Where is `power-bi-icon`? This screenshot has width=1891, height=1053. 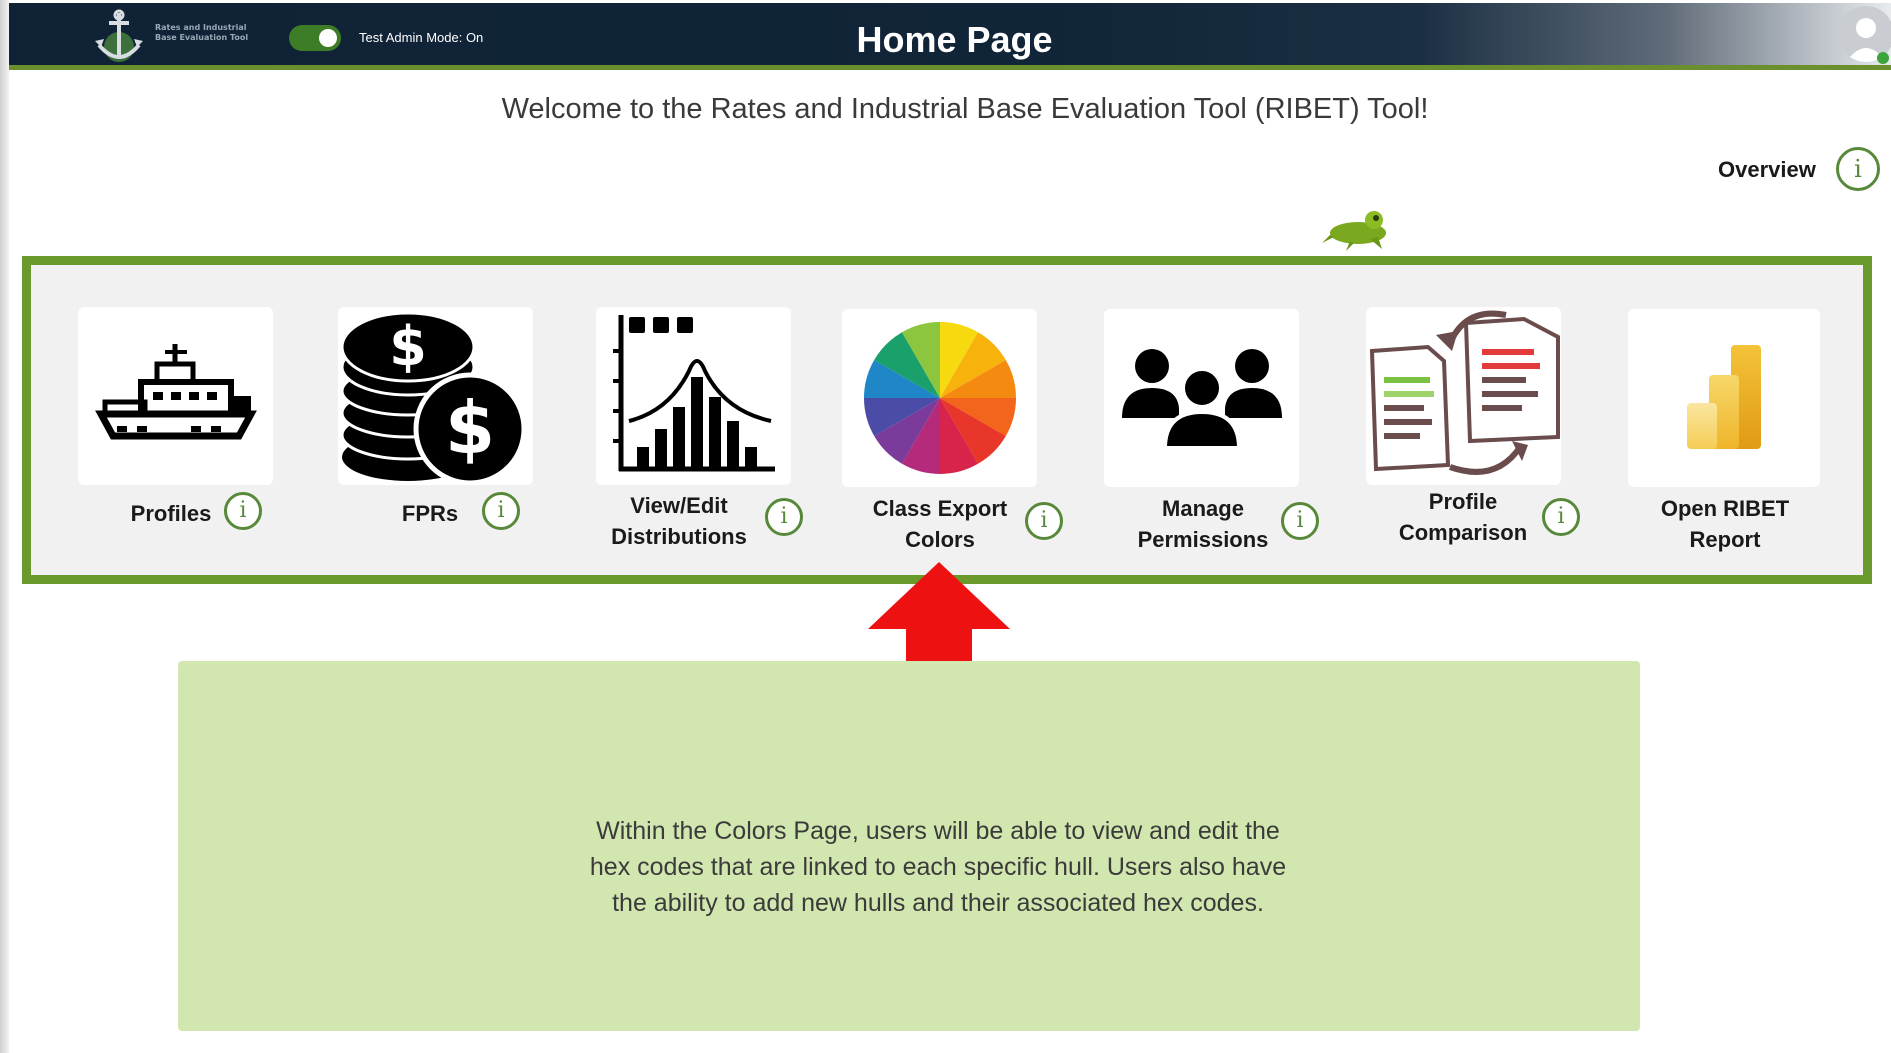 power-bi-icon is located at coordinates (1724, 397).